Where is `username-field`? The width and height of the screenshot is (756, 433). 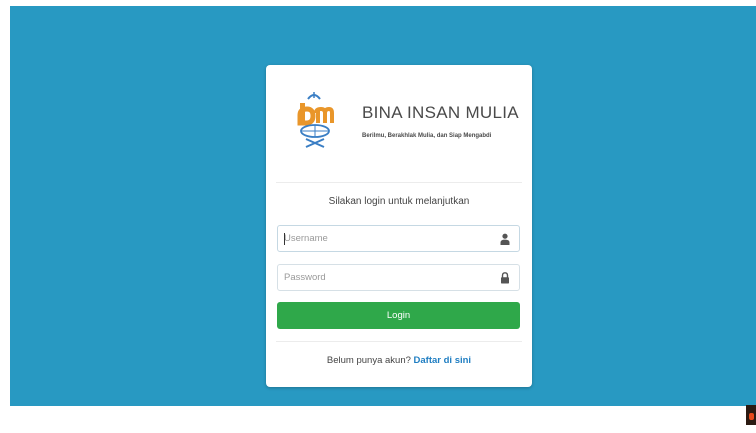 username-field is located at coordinates (398, 238).